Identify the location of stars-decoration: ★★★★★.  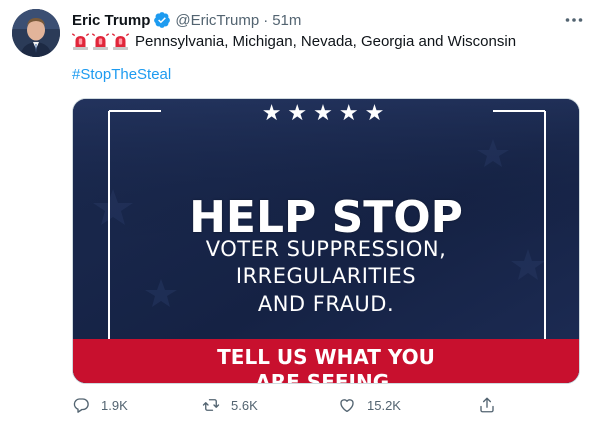
(326, 113).